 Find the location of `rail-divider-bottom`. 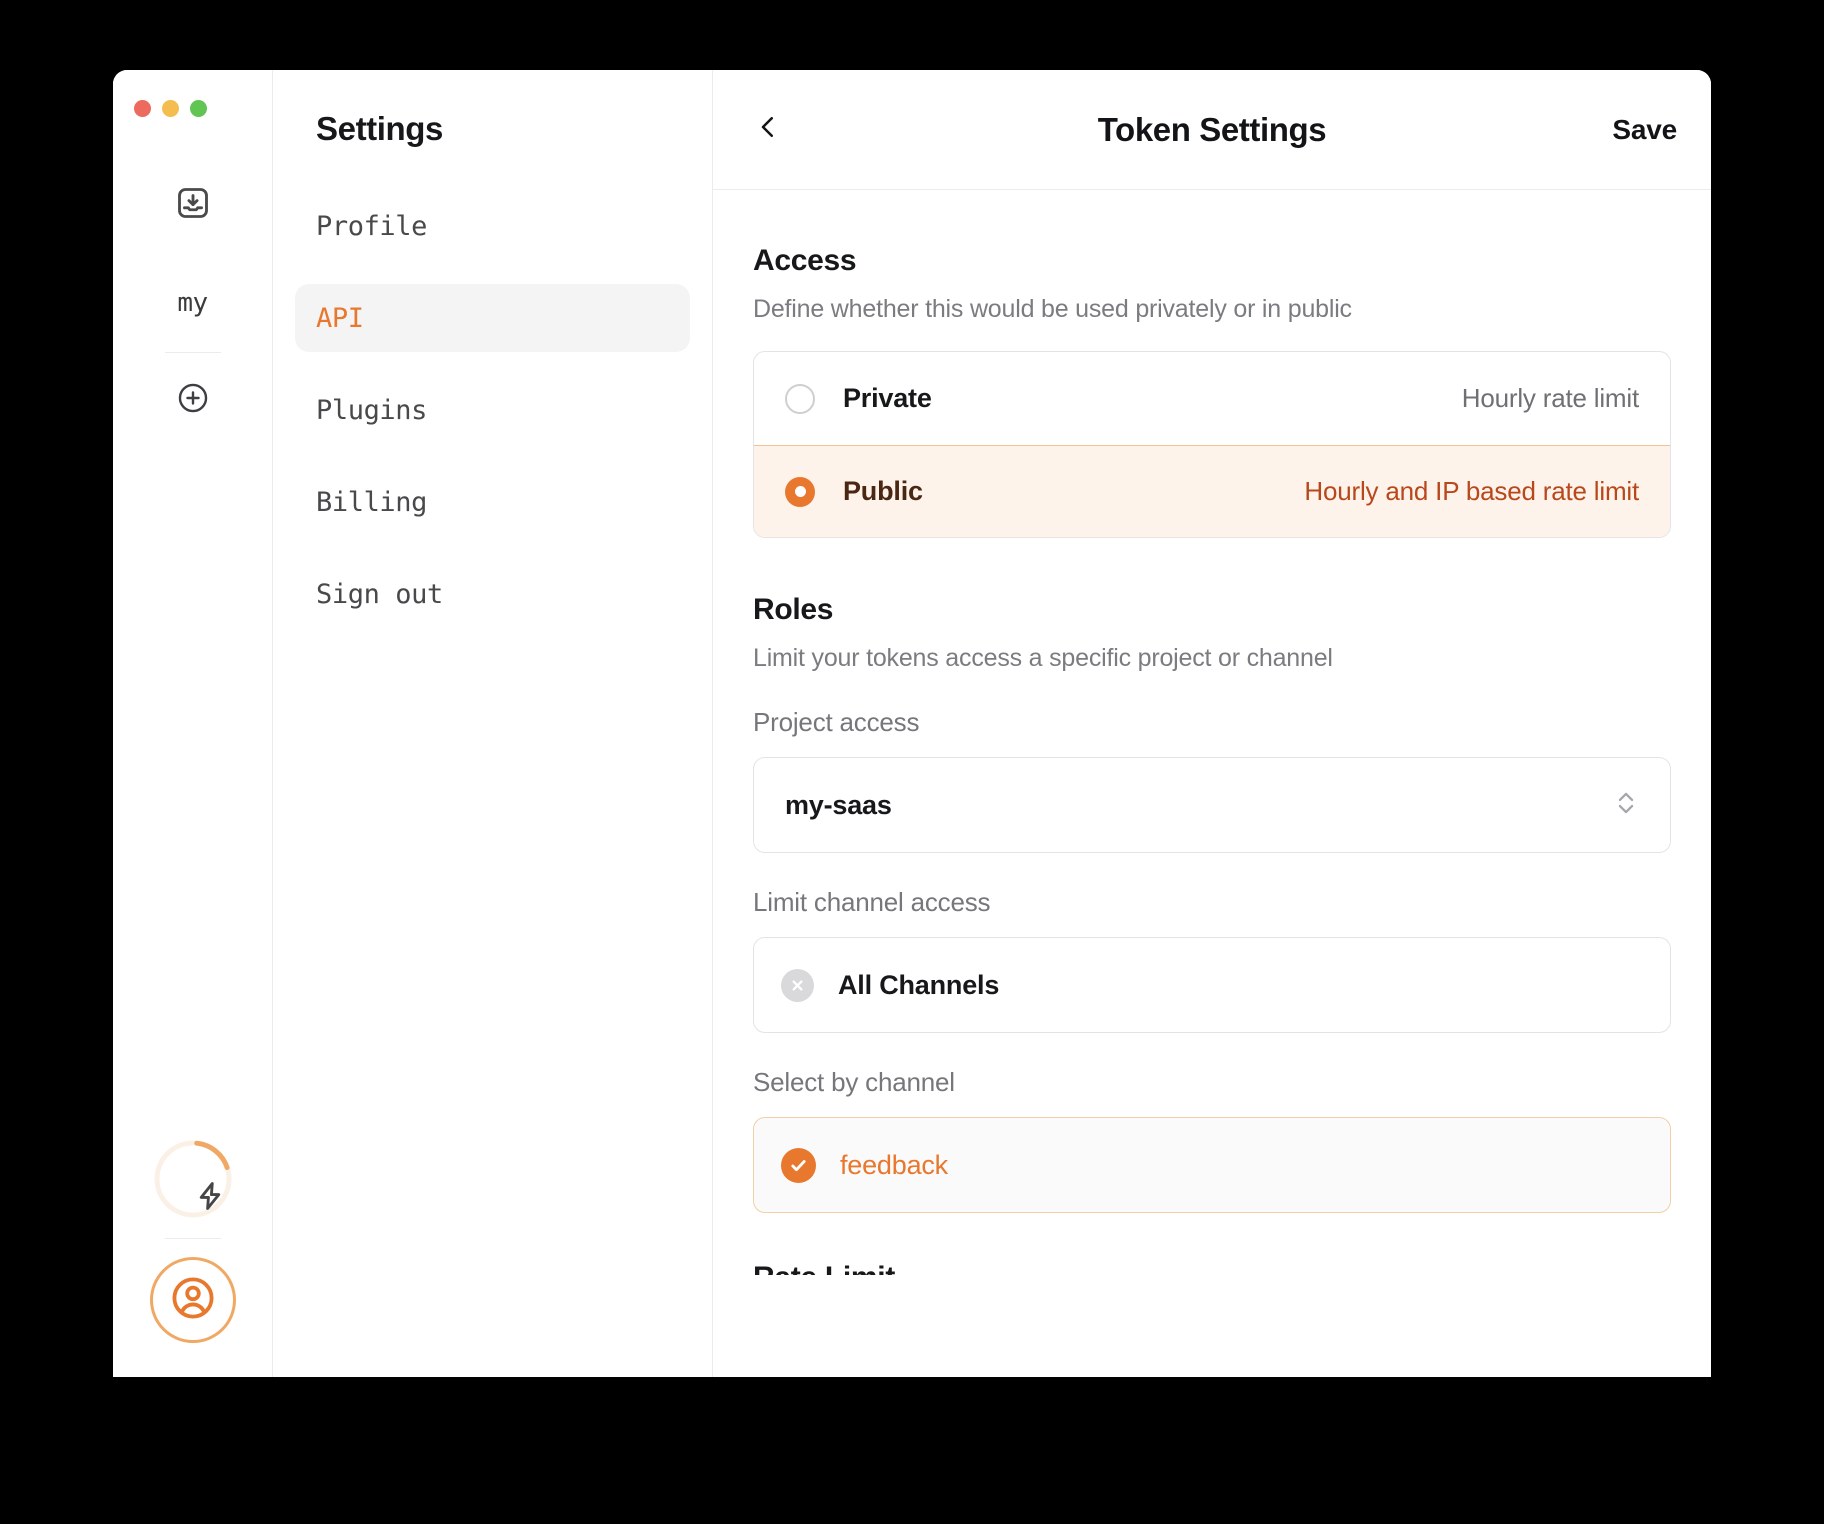

rail-divider-bottom is located at coordinates (192, 1238).